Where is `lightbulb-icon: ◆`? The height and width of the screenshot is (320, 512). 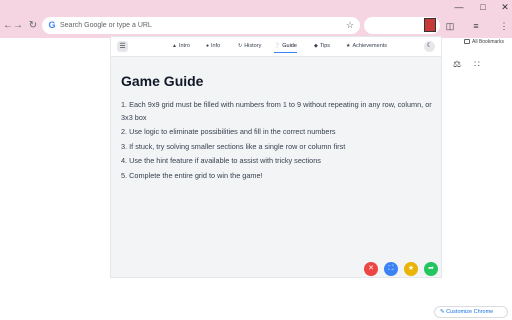 lightbulb-icon: ◆ is located at coordinates (316, 46).